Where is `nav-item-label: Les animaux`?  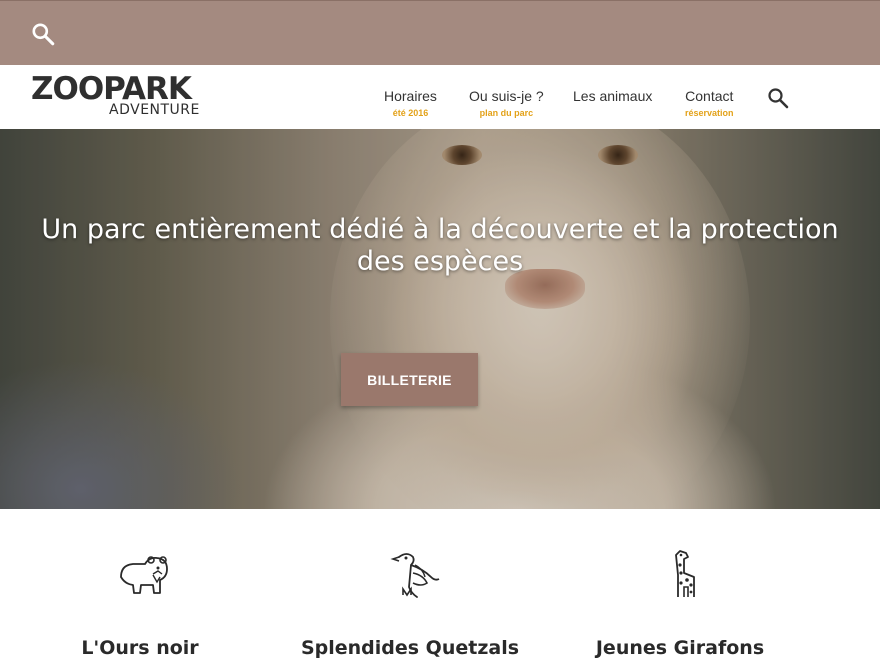 nav-item-label: Les animaux is located at coordinates (613, 96).